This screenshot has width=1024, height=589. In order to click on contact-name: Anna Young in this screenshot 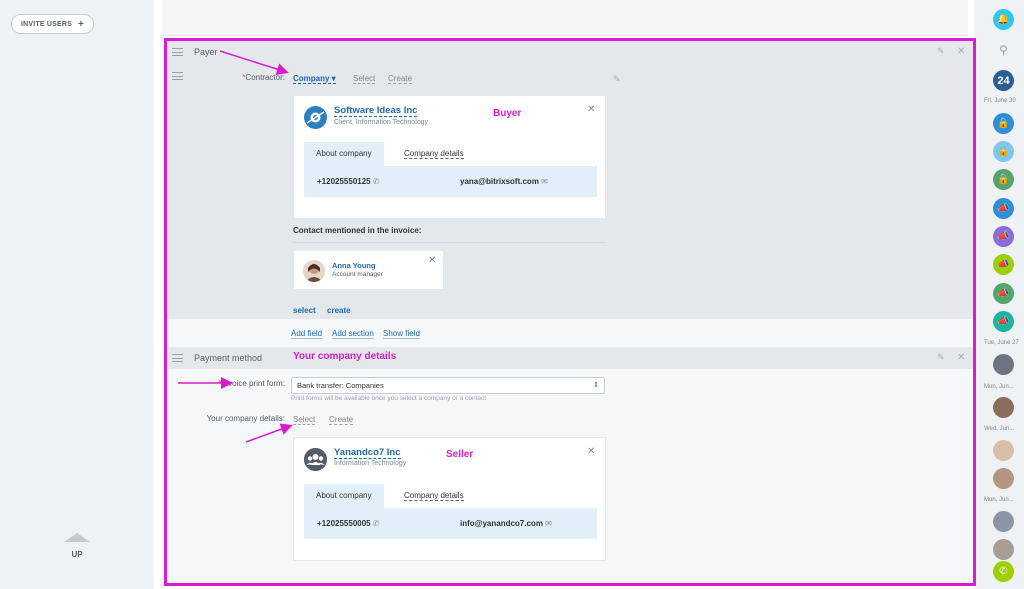, I will do `click(353, 265)`.